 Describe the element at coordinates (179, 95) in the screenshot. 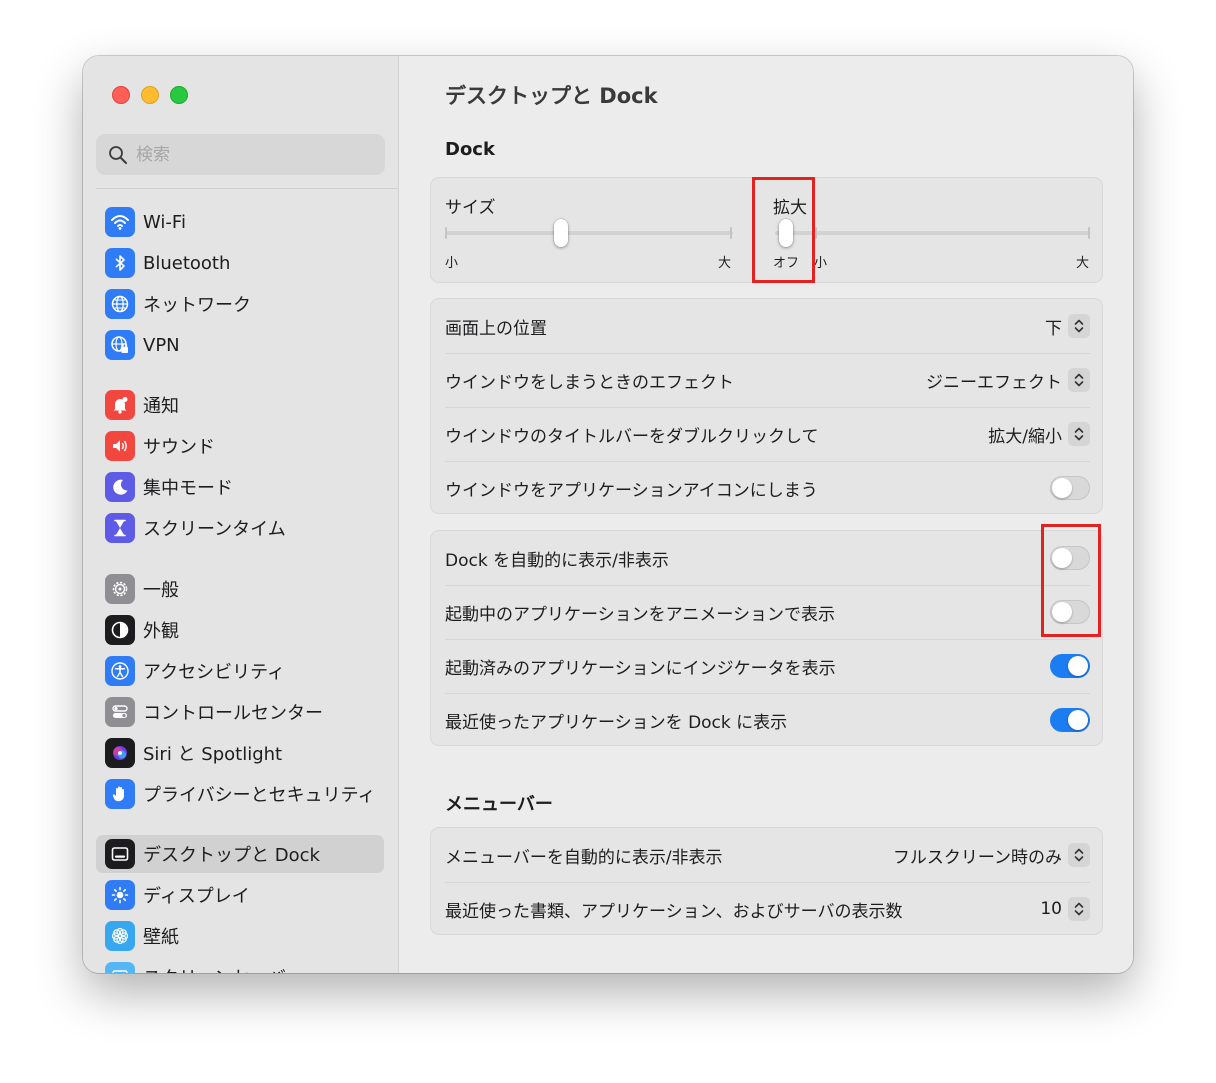

I see `zoom-button` at that location.